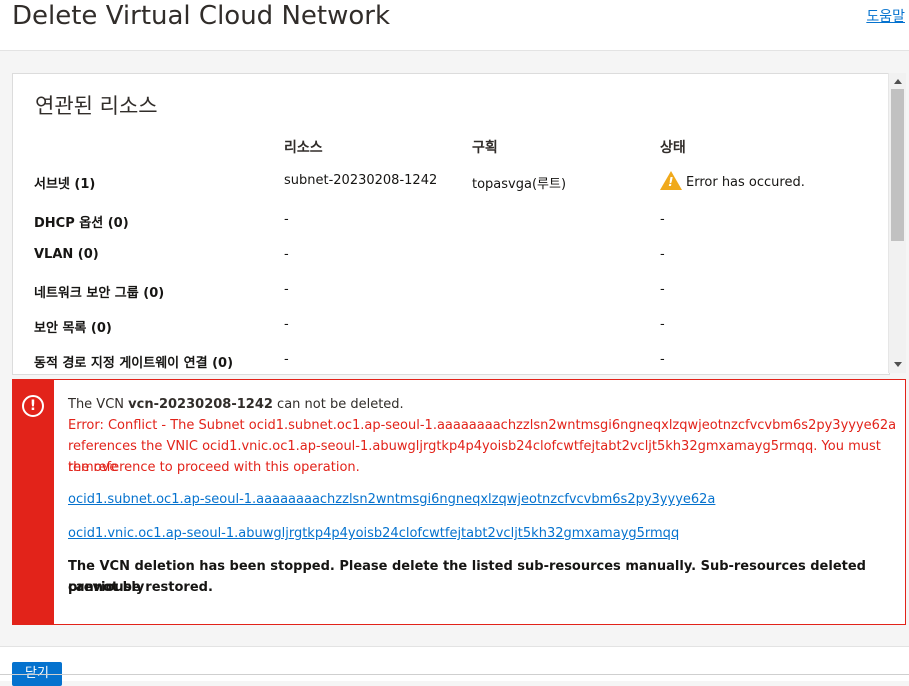 The image size is (909, 686). Describe the element at coordinates (96, 106) in the screenshot. I see `panel-title: 연관된 리소스` at that location.